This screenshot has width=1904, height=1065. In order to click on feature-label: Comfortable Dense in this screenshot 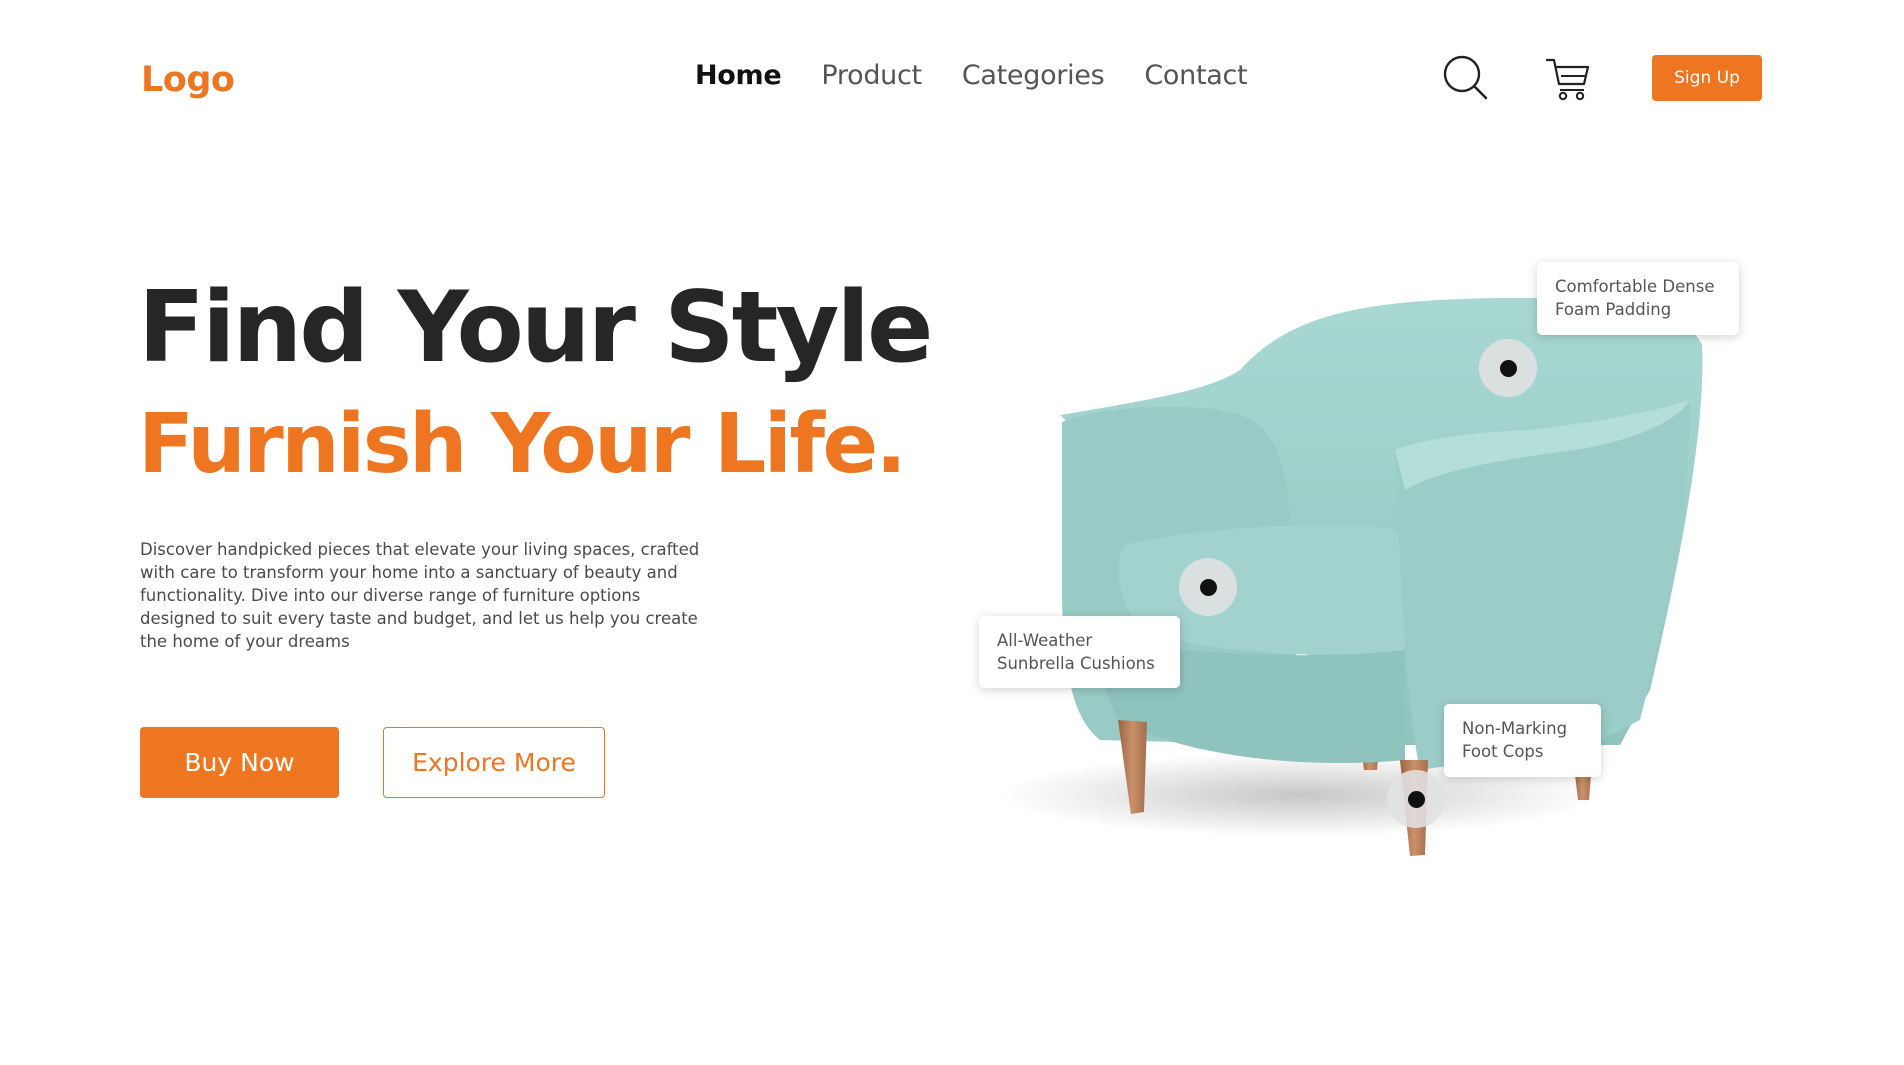, I will do `click(1635, 286)`.